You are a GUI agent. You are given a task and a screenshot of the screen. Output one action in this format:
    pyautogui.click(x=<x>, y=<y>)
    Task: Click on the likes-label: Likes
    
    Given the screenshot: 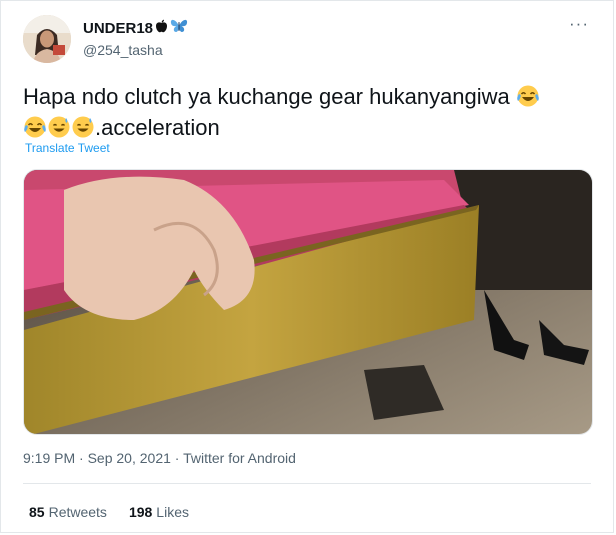 What is the action you would take?
    pyautogui.click(x=172, y=512)
    